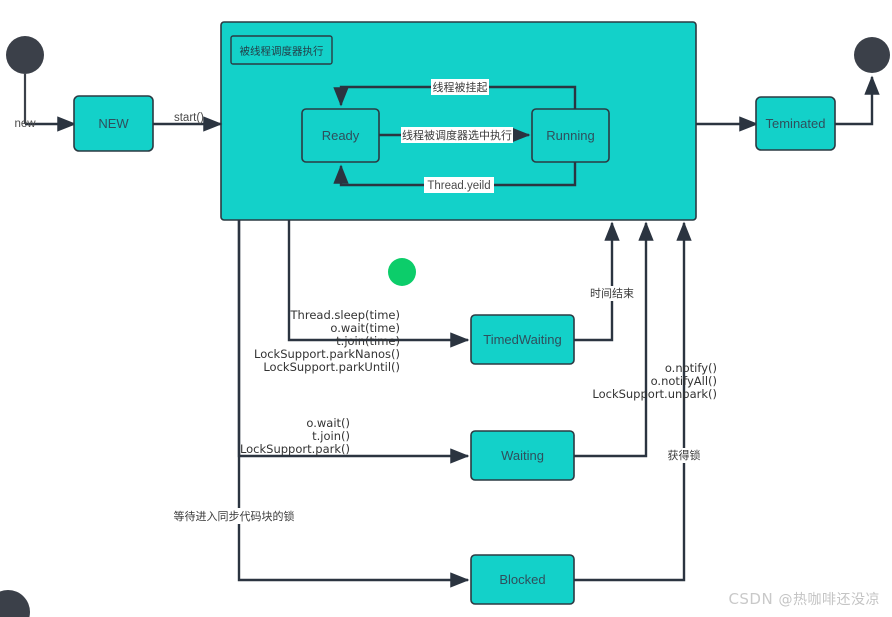  Describe the element at coordinates (295, 436) in the screenshot. I see `note-to-waiting: o.wait() t.join() LockSupport.park()` at that location.